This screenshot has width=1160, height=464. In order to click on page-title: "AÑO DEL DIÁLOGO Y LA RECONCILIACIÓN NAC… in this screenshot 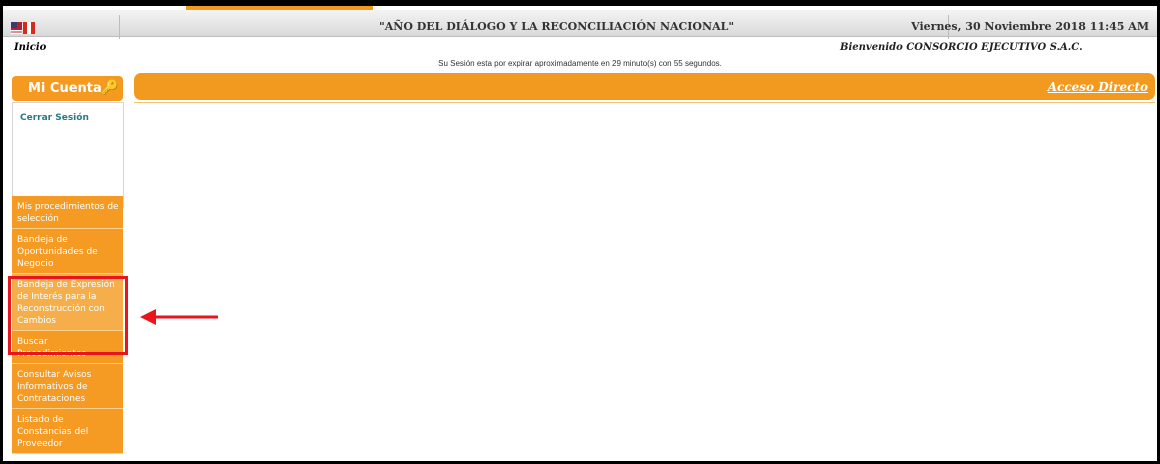, I will do `click(557, 26)`.